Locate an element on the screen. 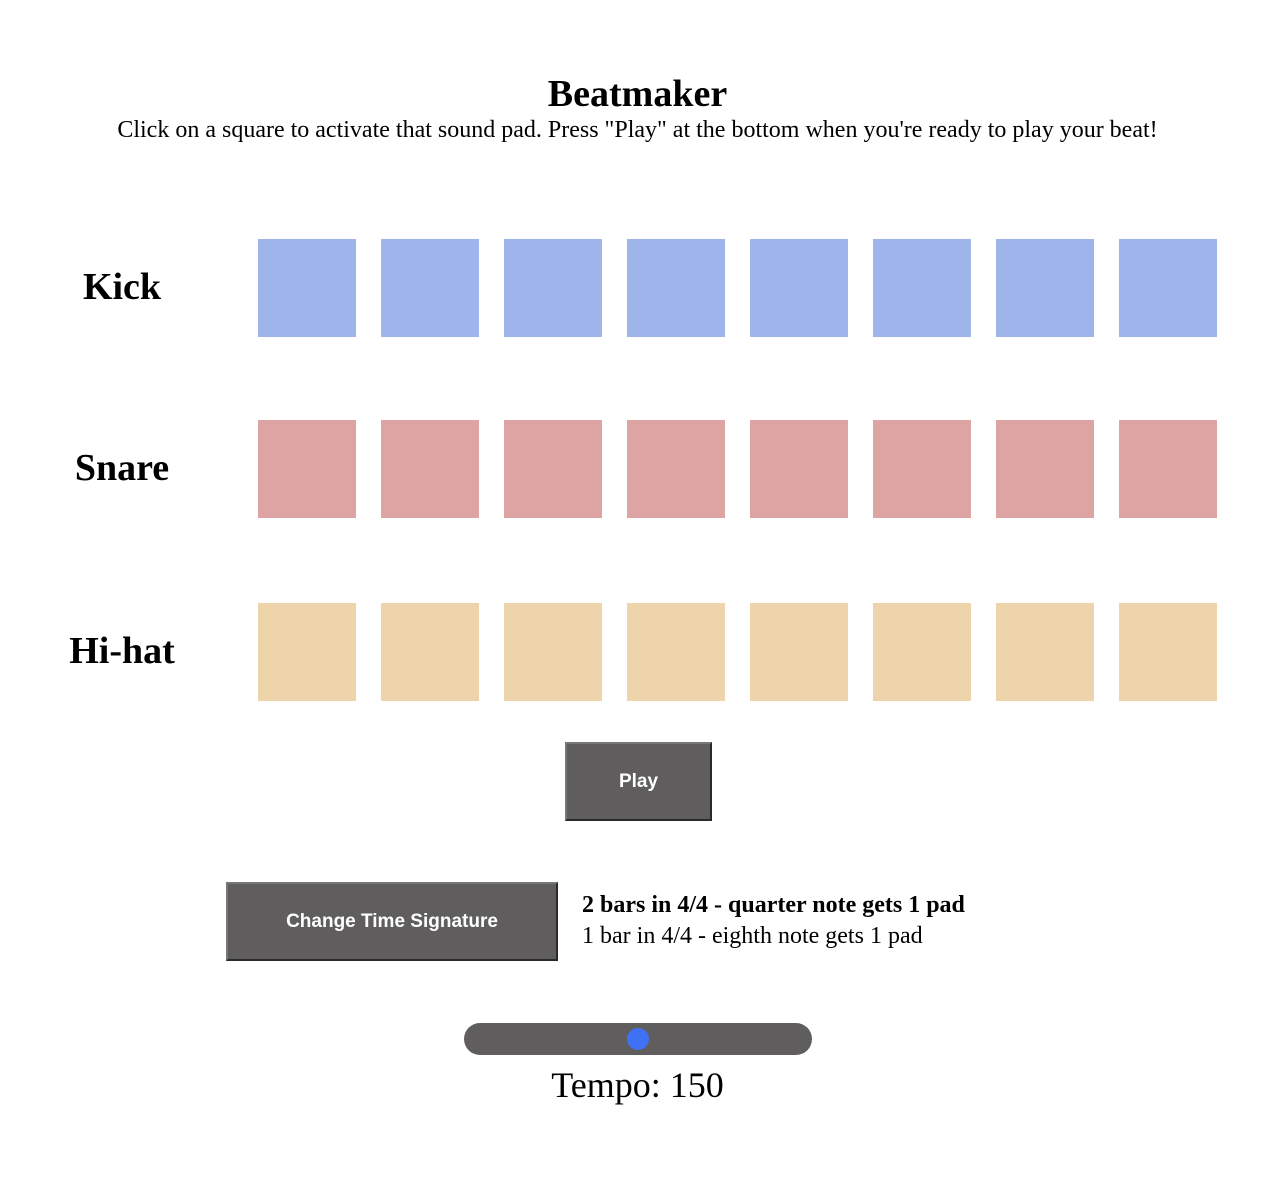 The width and height of the screenshot is (1275, 1197). play-button: Play is located at coordinates (638, 781).